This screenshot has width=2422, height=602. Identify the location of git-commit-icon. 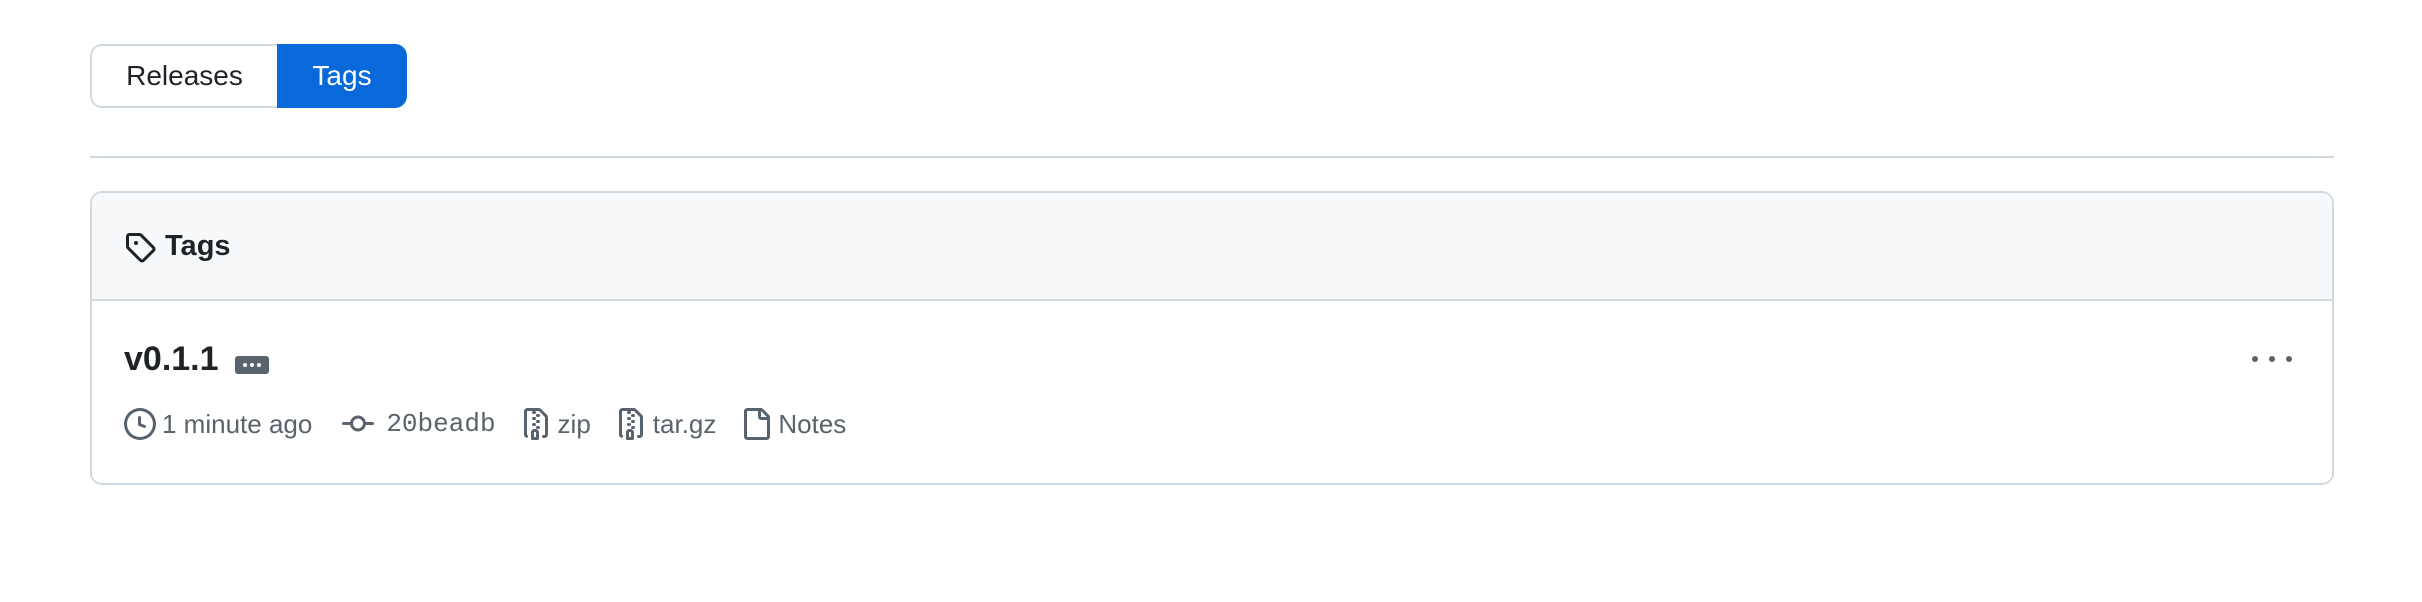
(358, 423).